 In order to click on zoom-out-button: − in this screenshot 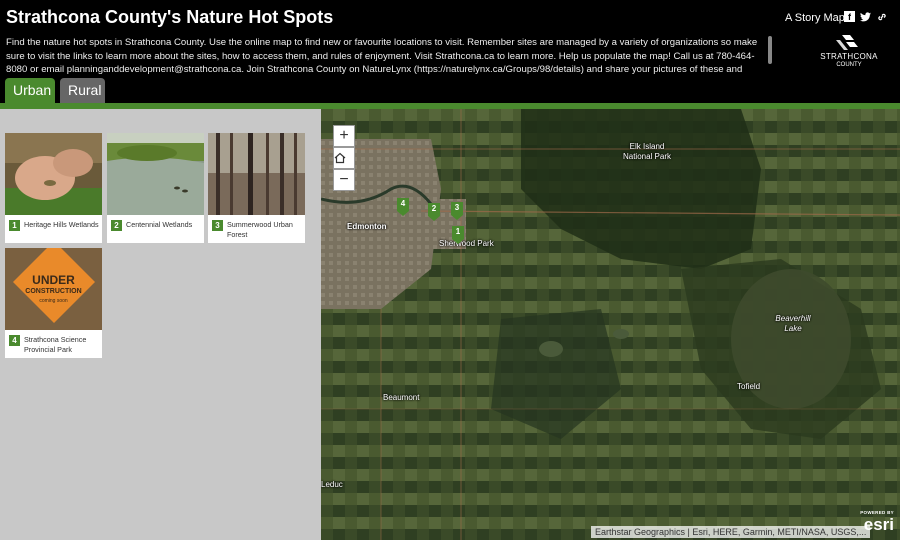, I will do `click(344, 180)`.